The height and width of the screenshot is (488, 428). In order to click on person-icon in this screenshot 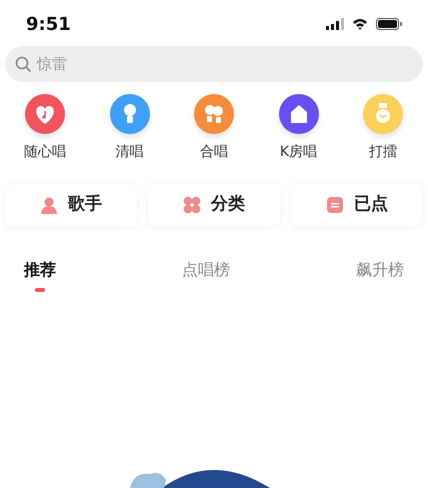, I will do `click(49, 205)`.